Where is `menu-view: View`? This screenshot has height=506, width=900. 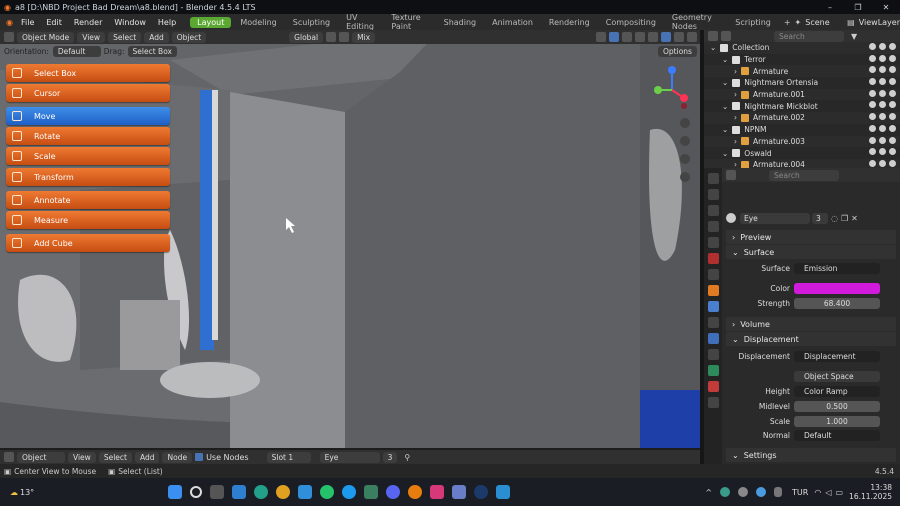
menu-view: View is located at coordinates (91, 37).